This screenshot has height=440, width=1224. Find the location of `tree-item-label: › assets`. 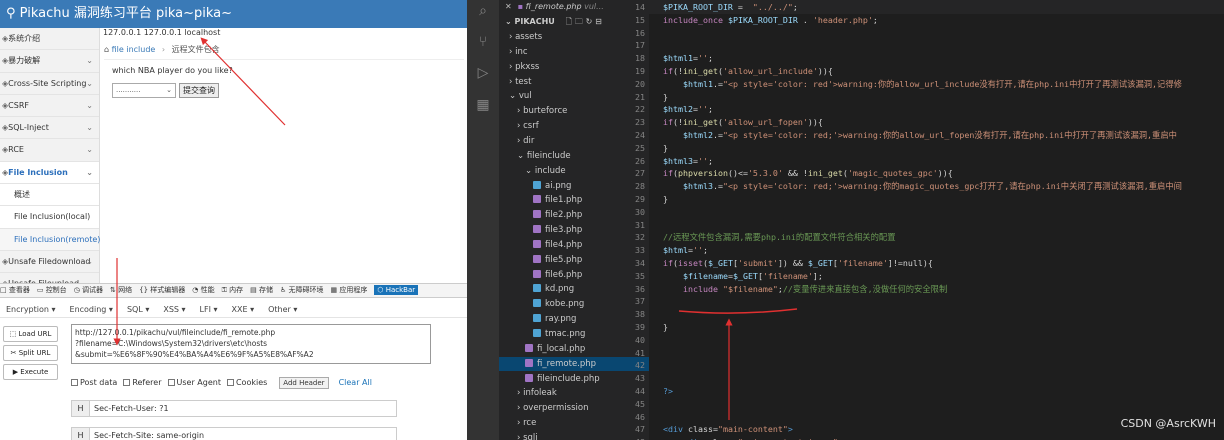

tree-item-label: › assets is located at coordinates (526, 37).